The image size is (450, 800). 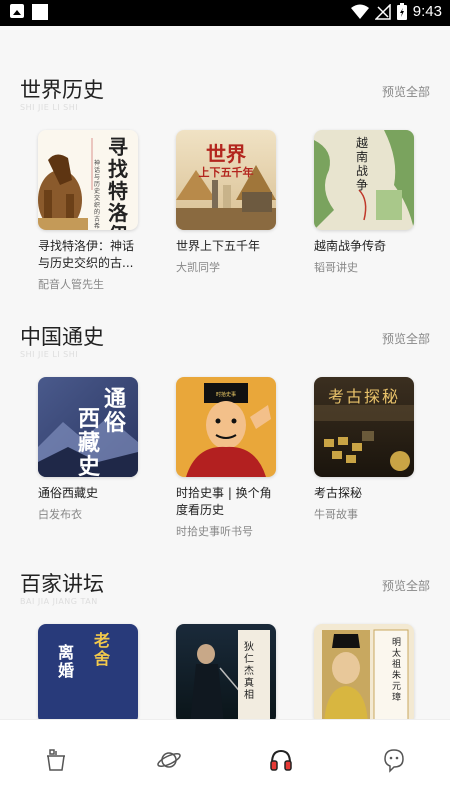 I want to click on nav-listen, so click(x=281, y=760).